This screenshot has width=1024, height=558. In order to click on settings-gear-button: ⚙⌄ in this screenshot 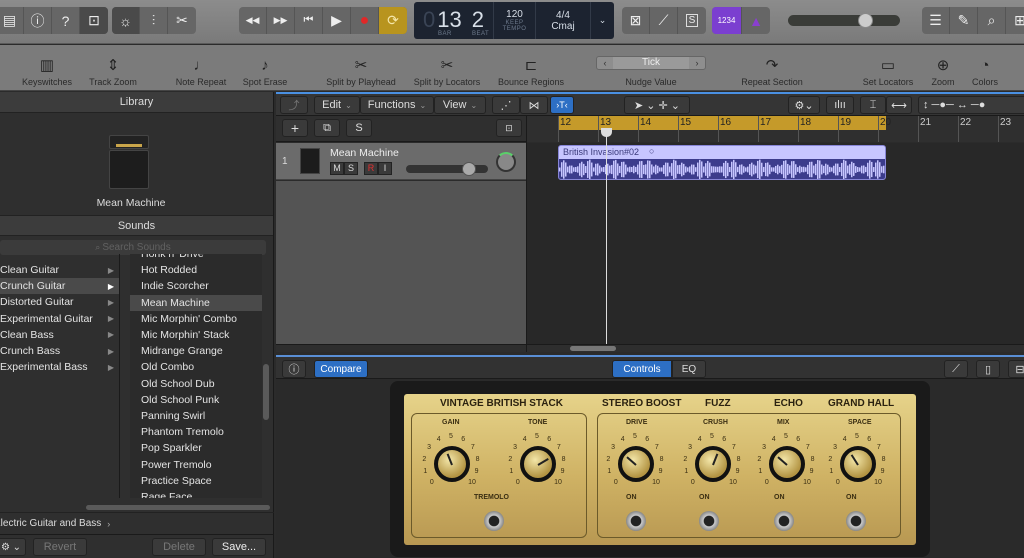, I will do `click(804, 105)`.